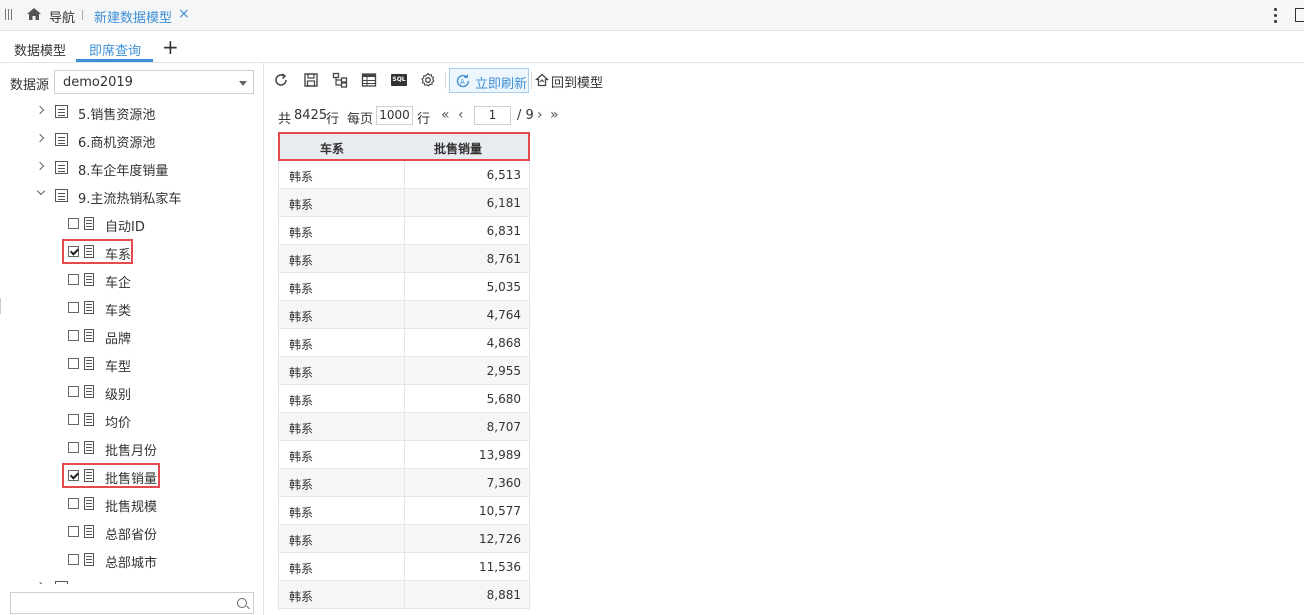  What do you see at coordinates (131, 579) in the screenshot?
I see `tree-table-node` at bounding box center [131, 579].